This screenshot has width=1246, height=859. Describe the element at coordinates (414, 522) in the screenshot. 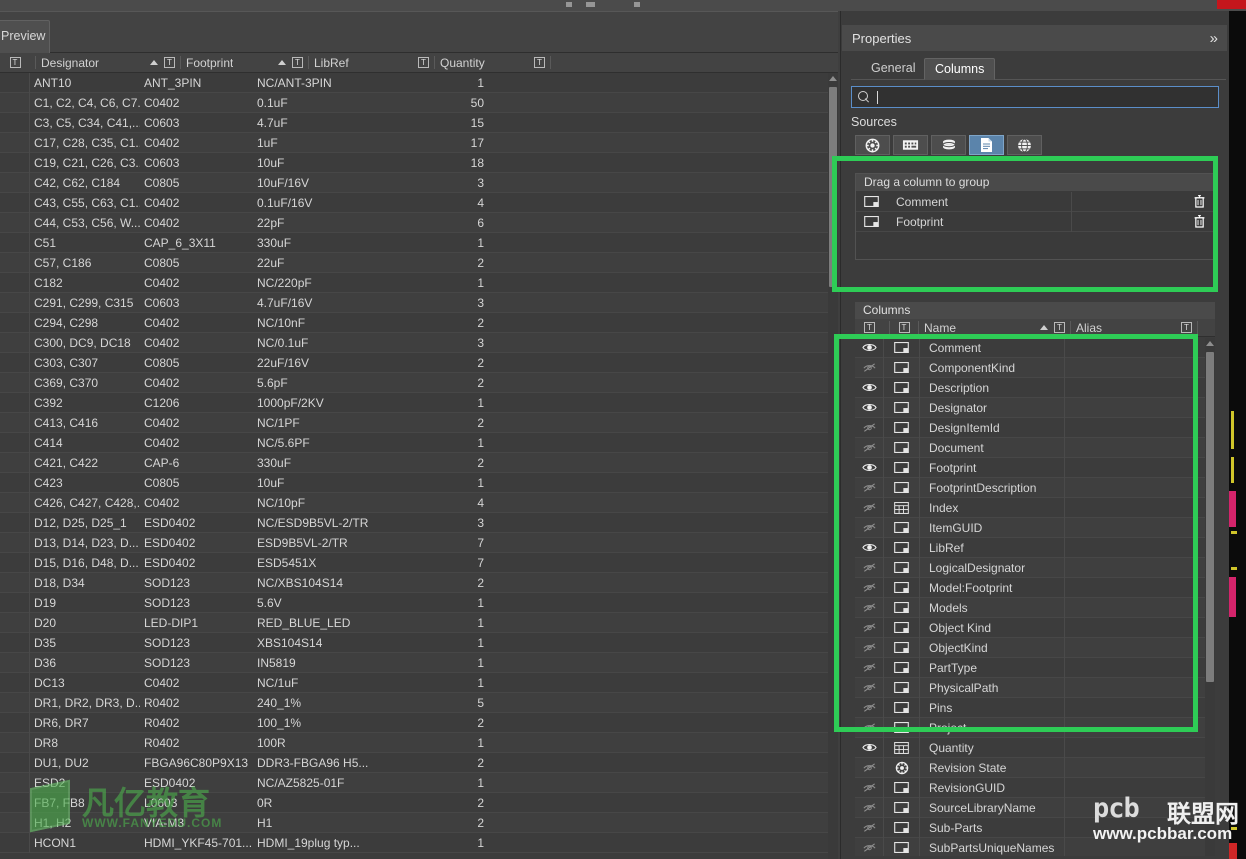

I see `table-row: D12, D25, D25_1 ESD0402 NC/ESD9B5VL-2/TR 3` at that location.